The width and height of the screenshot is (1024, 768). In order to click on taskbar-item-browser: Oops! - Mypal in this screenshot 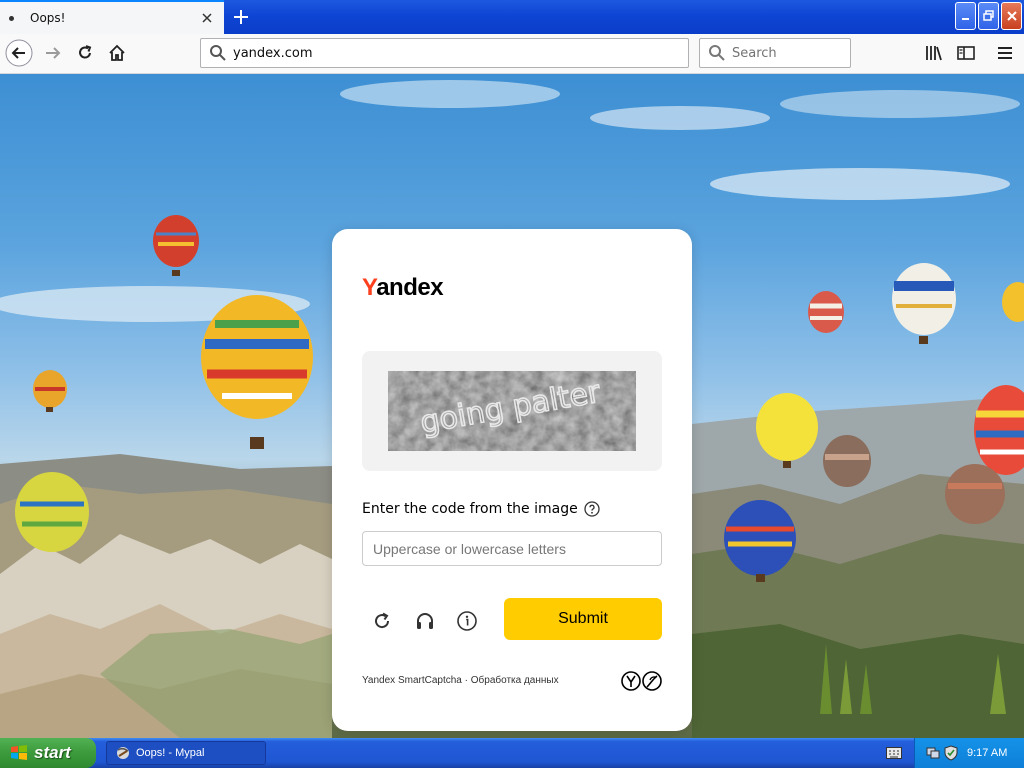, I will do `click(186, 753)`.